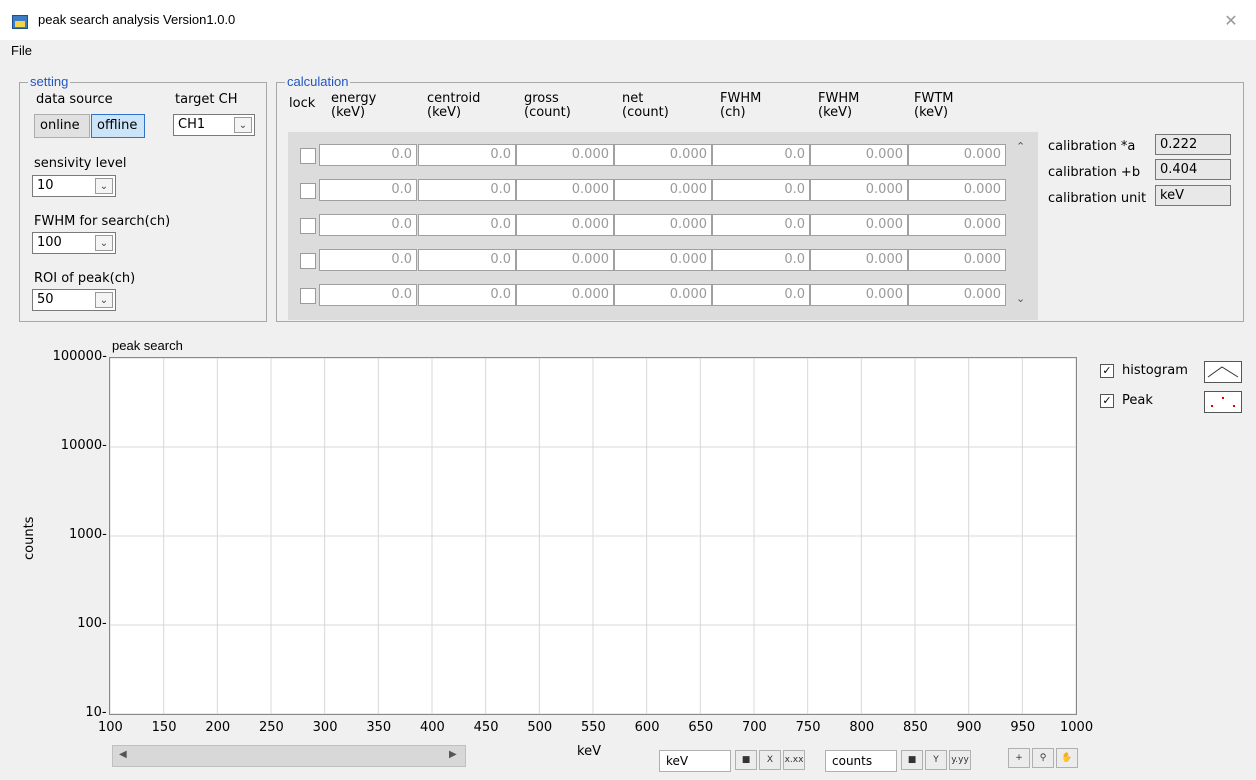 This screenshot has height=780, width=1256. What do you see at coordinates (1020, 298) in the screenshot?
I see `scroll-down-icon: ⌄` at bounding box center [1020, 298].